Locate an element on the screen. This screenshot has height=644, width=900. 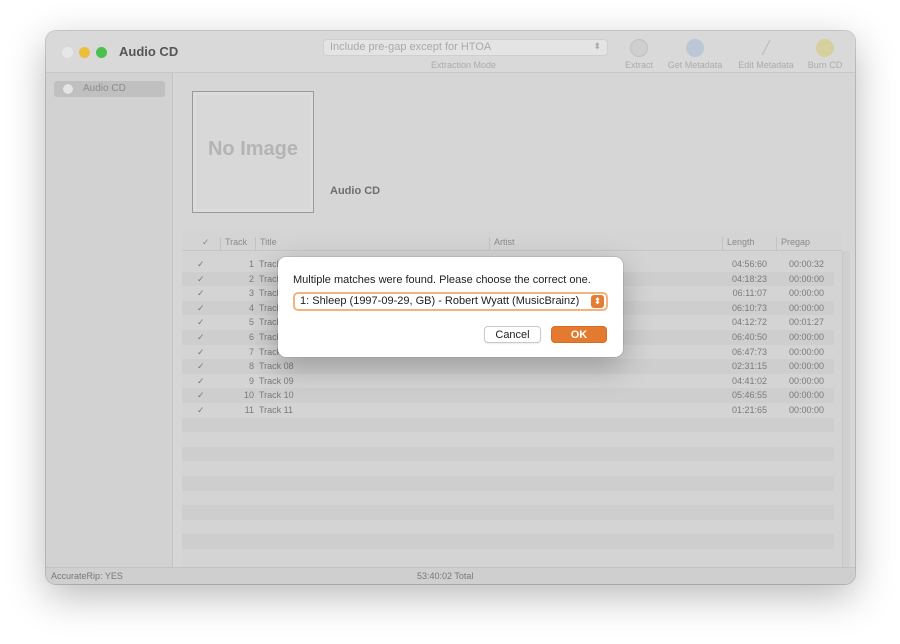
track-length: 06:10:73 is located at coordinates (749, 307).